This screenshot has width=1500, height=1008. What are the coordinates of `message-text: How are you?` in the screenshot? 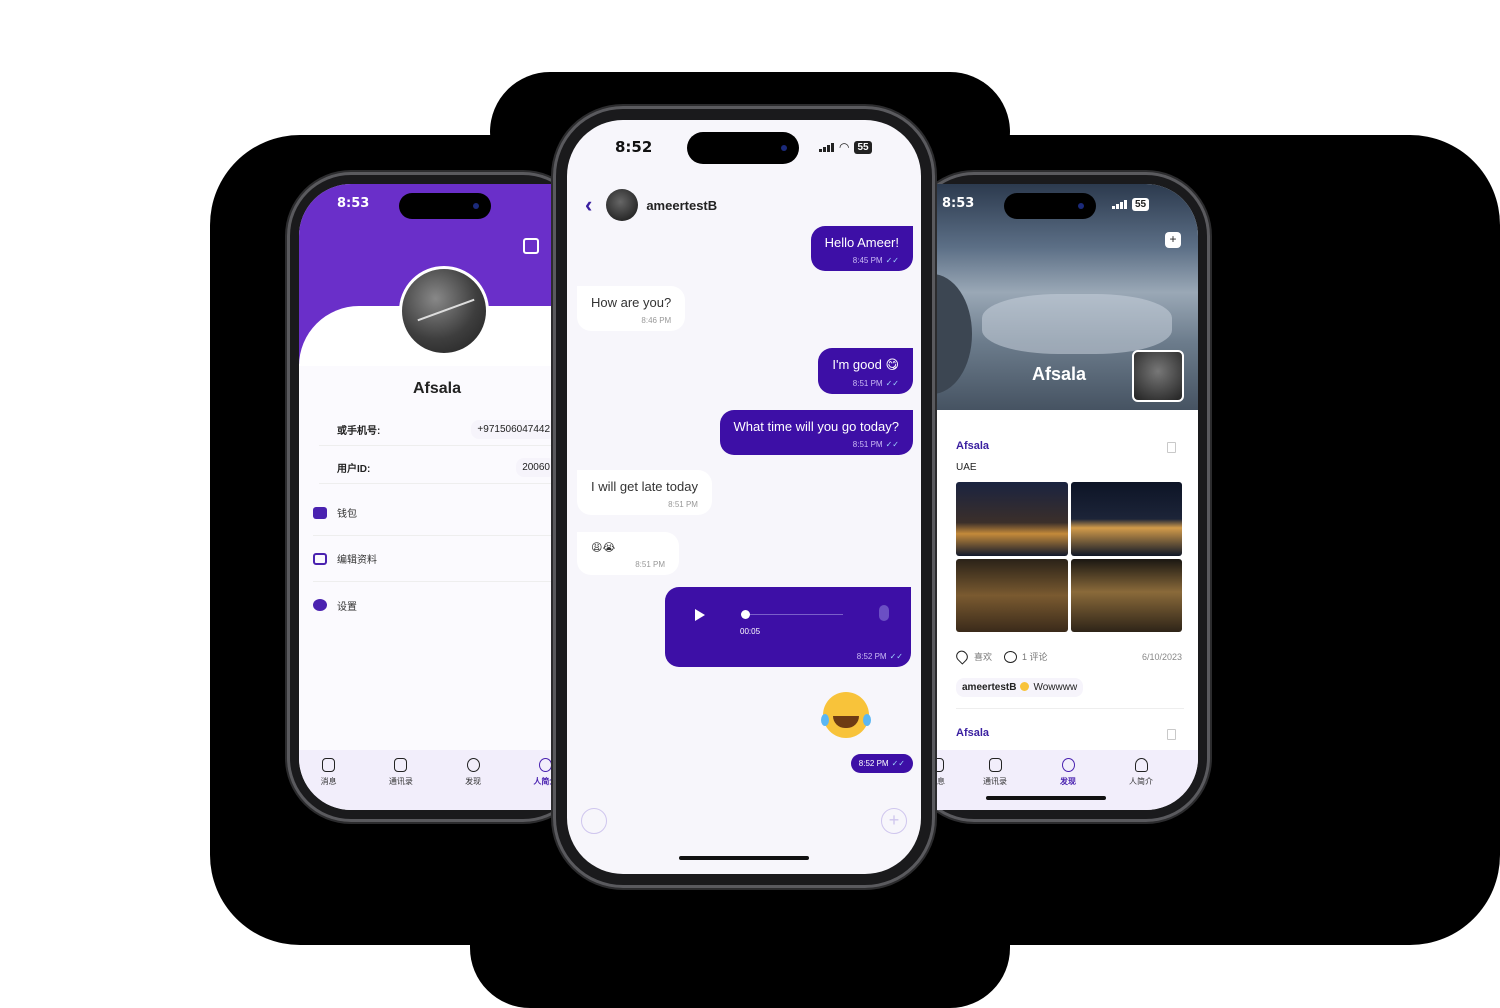 It's located at (631, 302).